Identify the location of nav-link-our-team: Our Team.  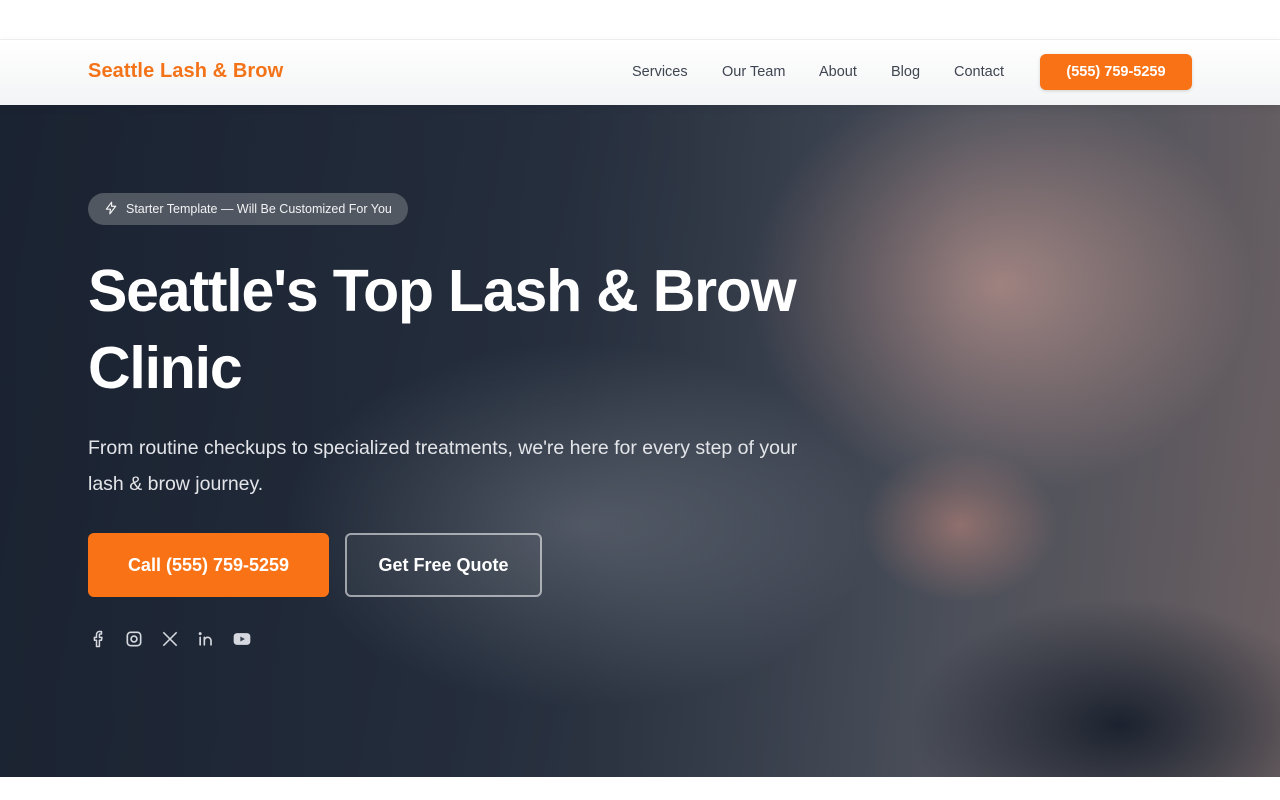
(753, 72).